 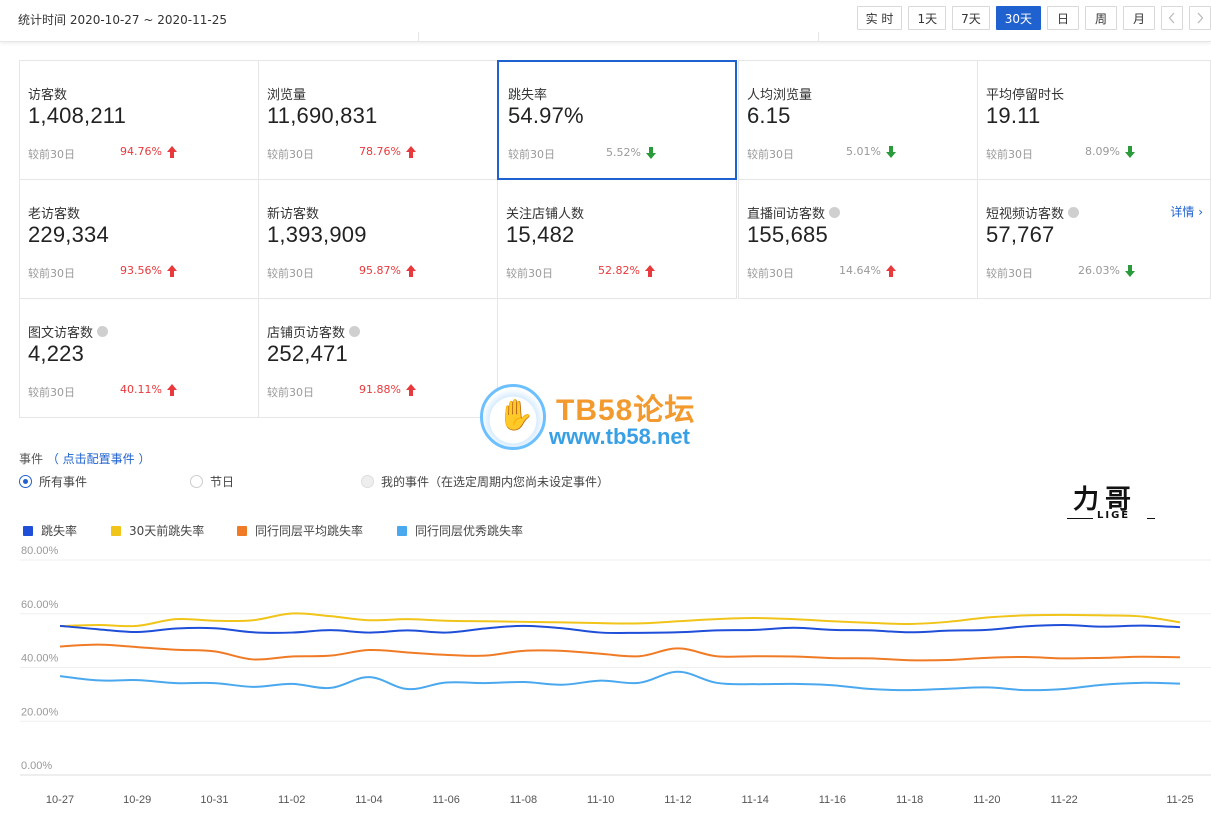 What do you see at coordinates (1105, 270) in the screenshot?
I see `metric-change: 26.03%` at bounding box center [1105, 270].